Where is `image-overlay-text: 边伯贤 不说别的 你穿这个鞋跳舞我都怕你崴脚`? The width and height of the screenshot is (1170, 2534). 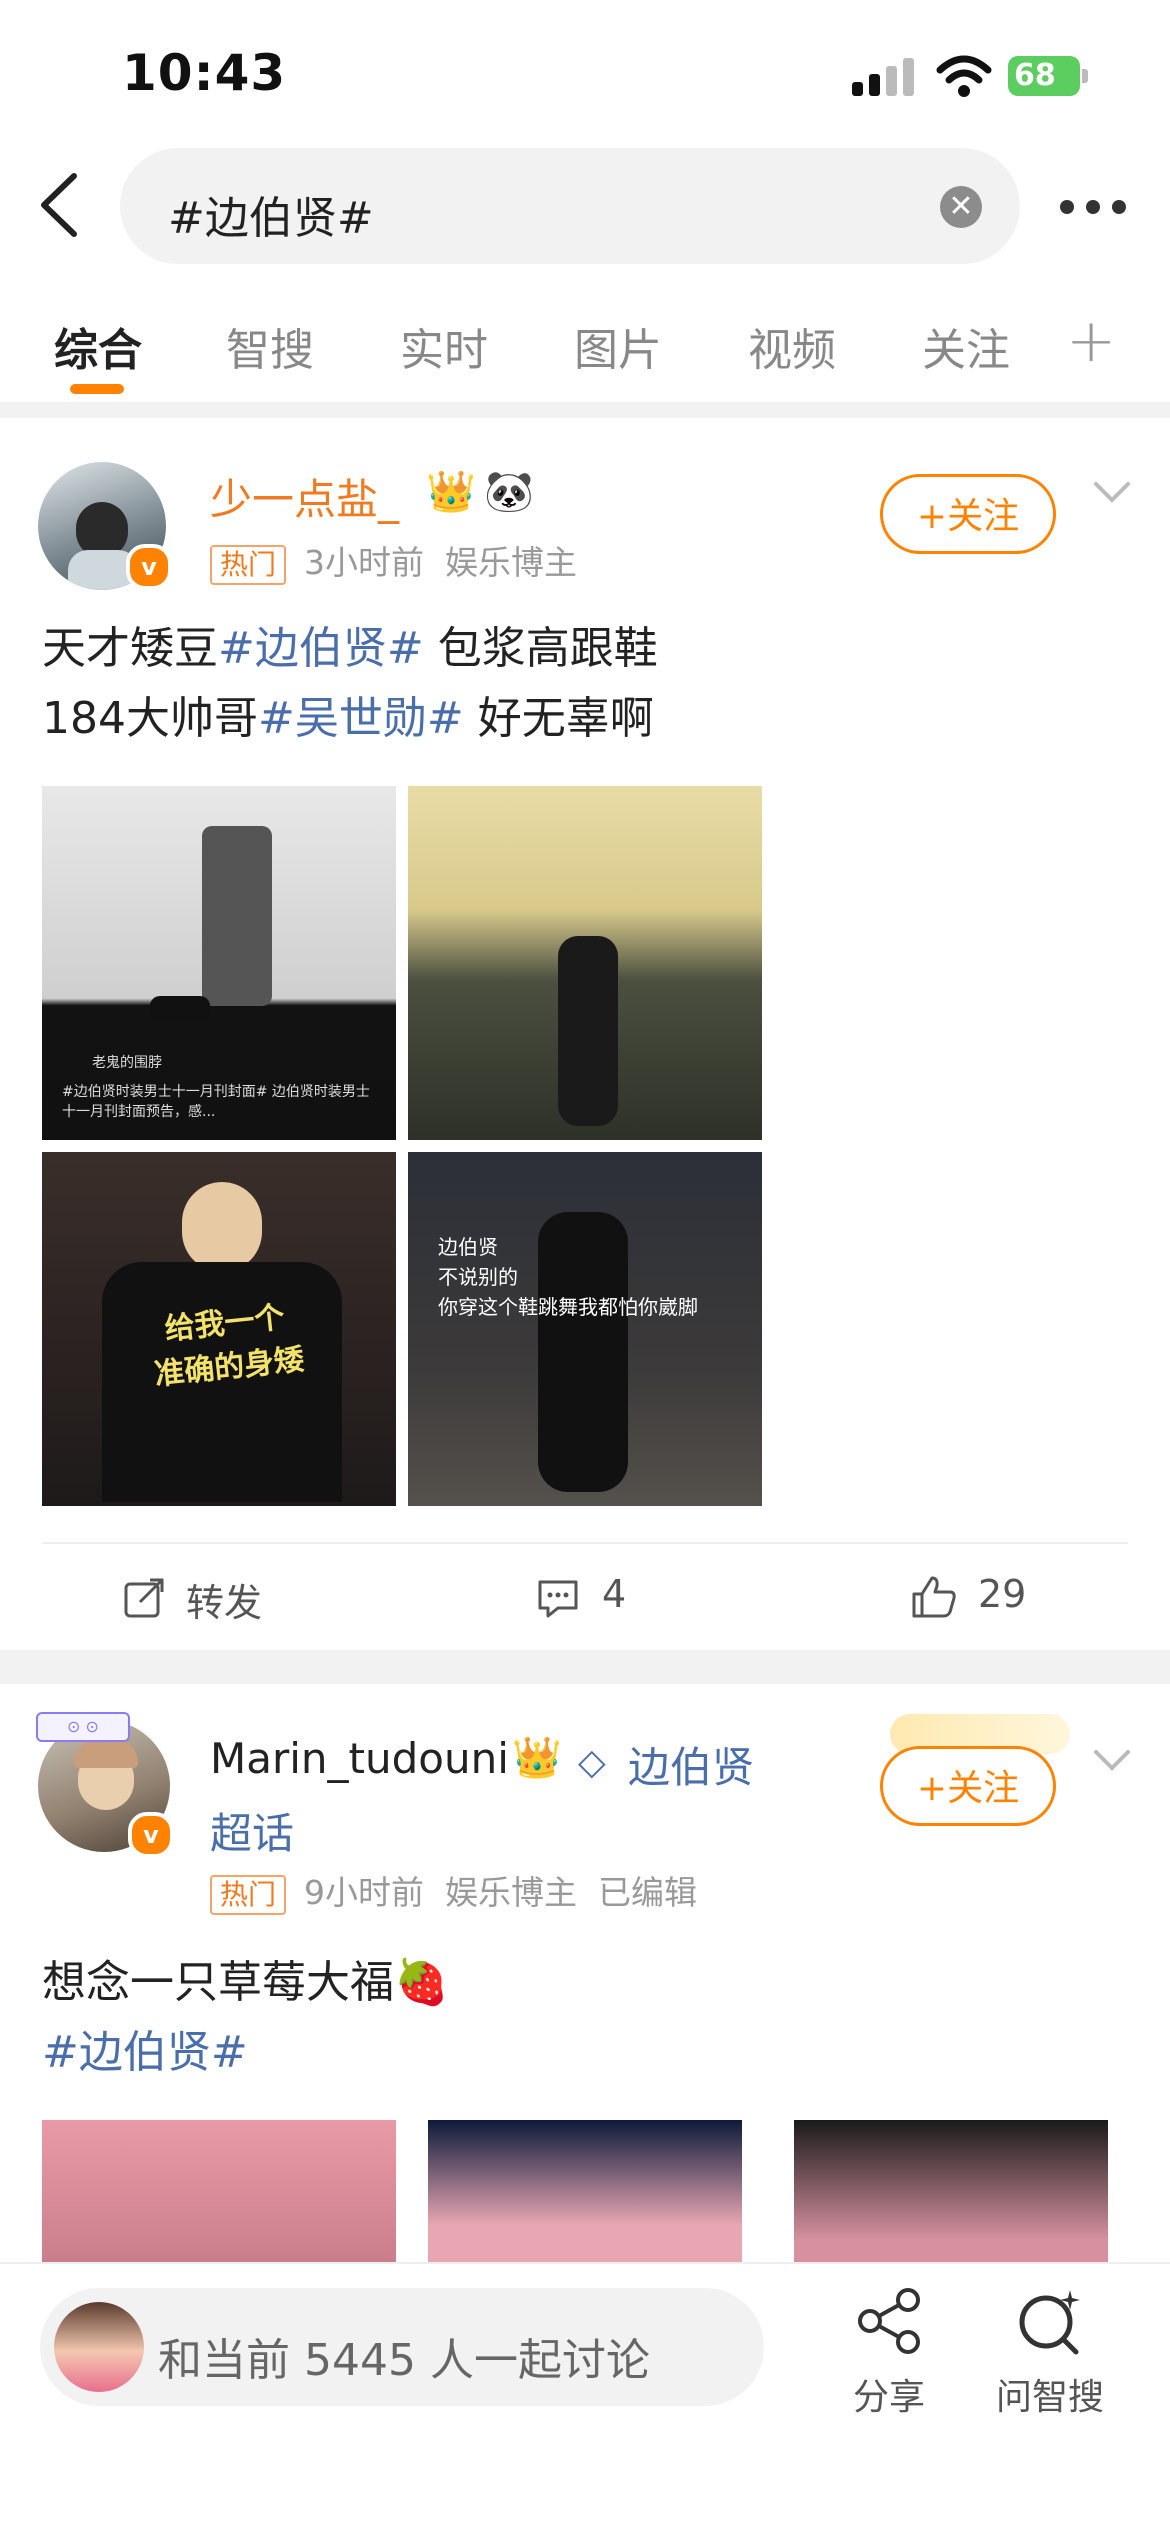 image-overlay-text: 边伯贤 不说别的 你穿这个鞋跳舞我都怕你崴脚 is located at coordinates (568, 1277).